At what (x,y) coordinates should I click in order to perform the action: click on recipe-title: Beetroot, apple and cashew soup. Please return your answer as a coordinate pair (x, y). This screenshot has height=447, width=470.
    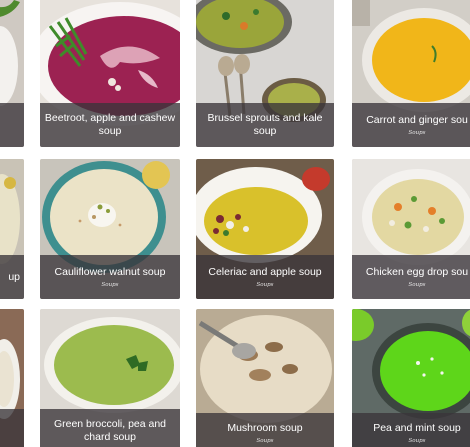
    Looking at the image, I should click on (110, 124).